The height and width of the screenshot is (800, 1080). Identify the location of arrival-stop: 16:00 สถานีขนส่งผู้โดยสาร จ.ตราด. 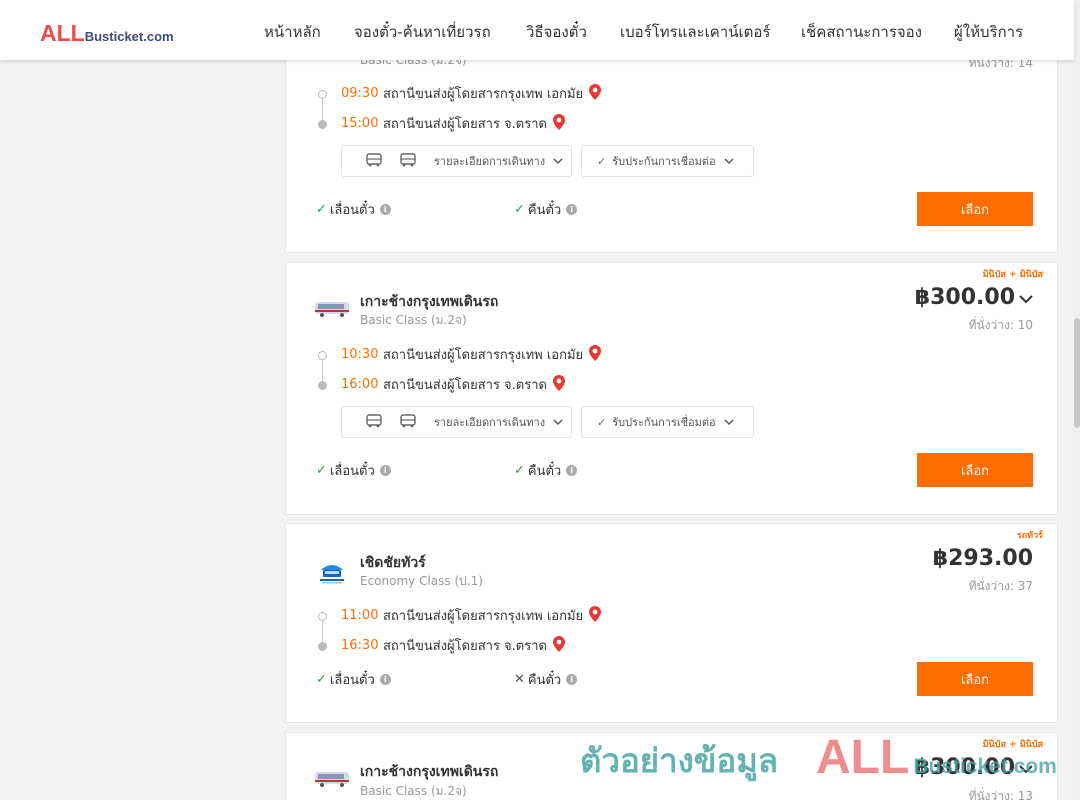
(453, 384).